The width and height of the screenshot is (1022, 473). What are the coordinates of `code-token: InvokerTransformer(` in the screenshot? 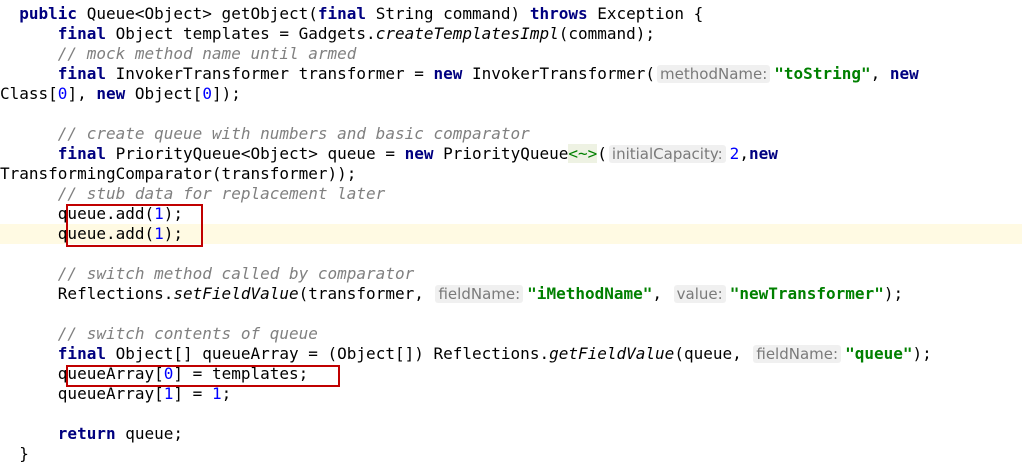 It's located at (559, 73).